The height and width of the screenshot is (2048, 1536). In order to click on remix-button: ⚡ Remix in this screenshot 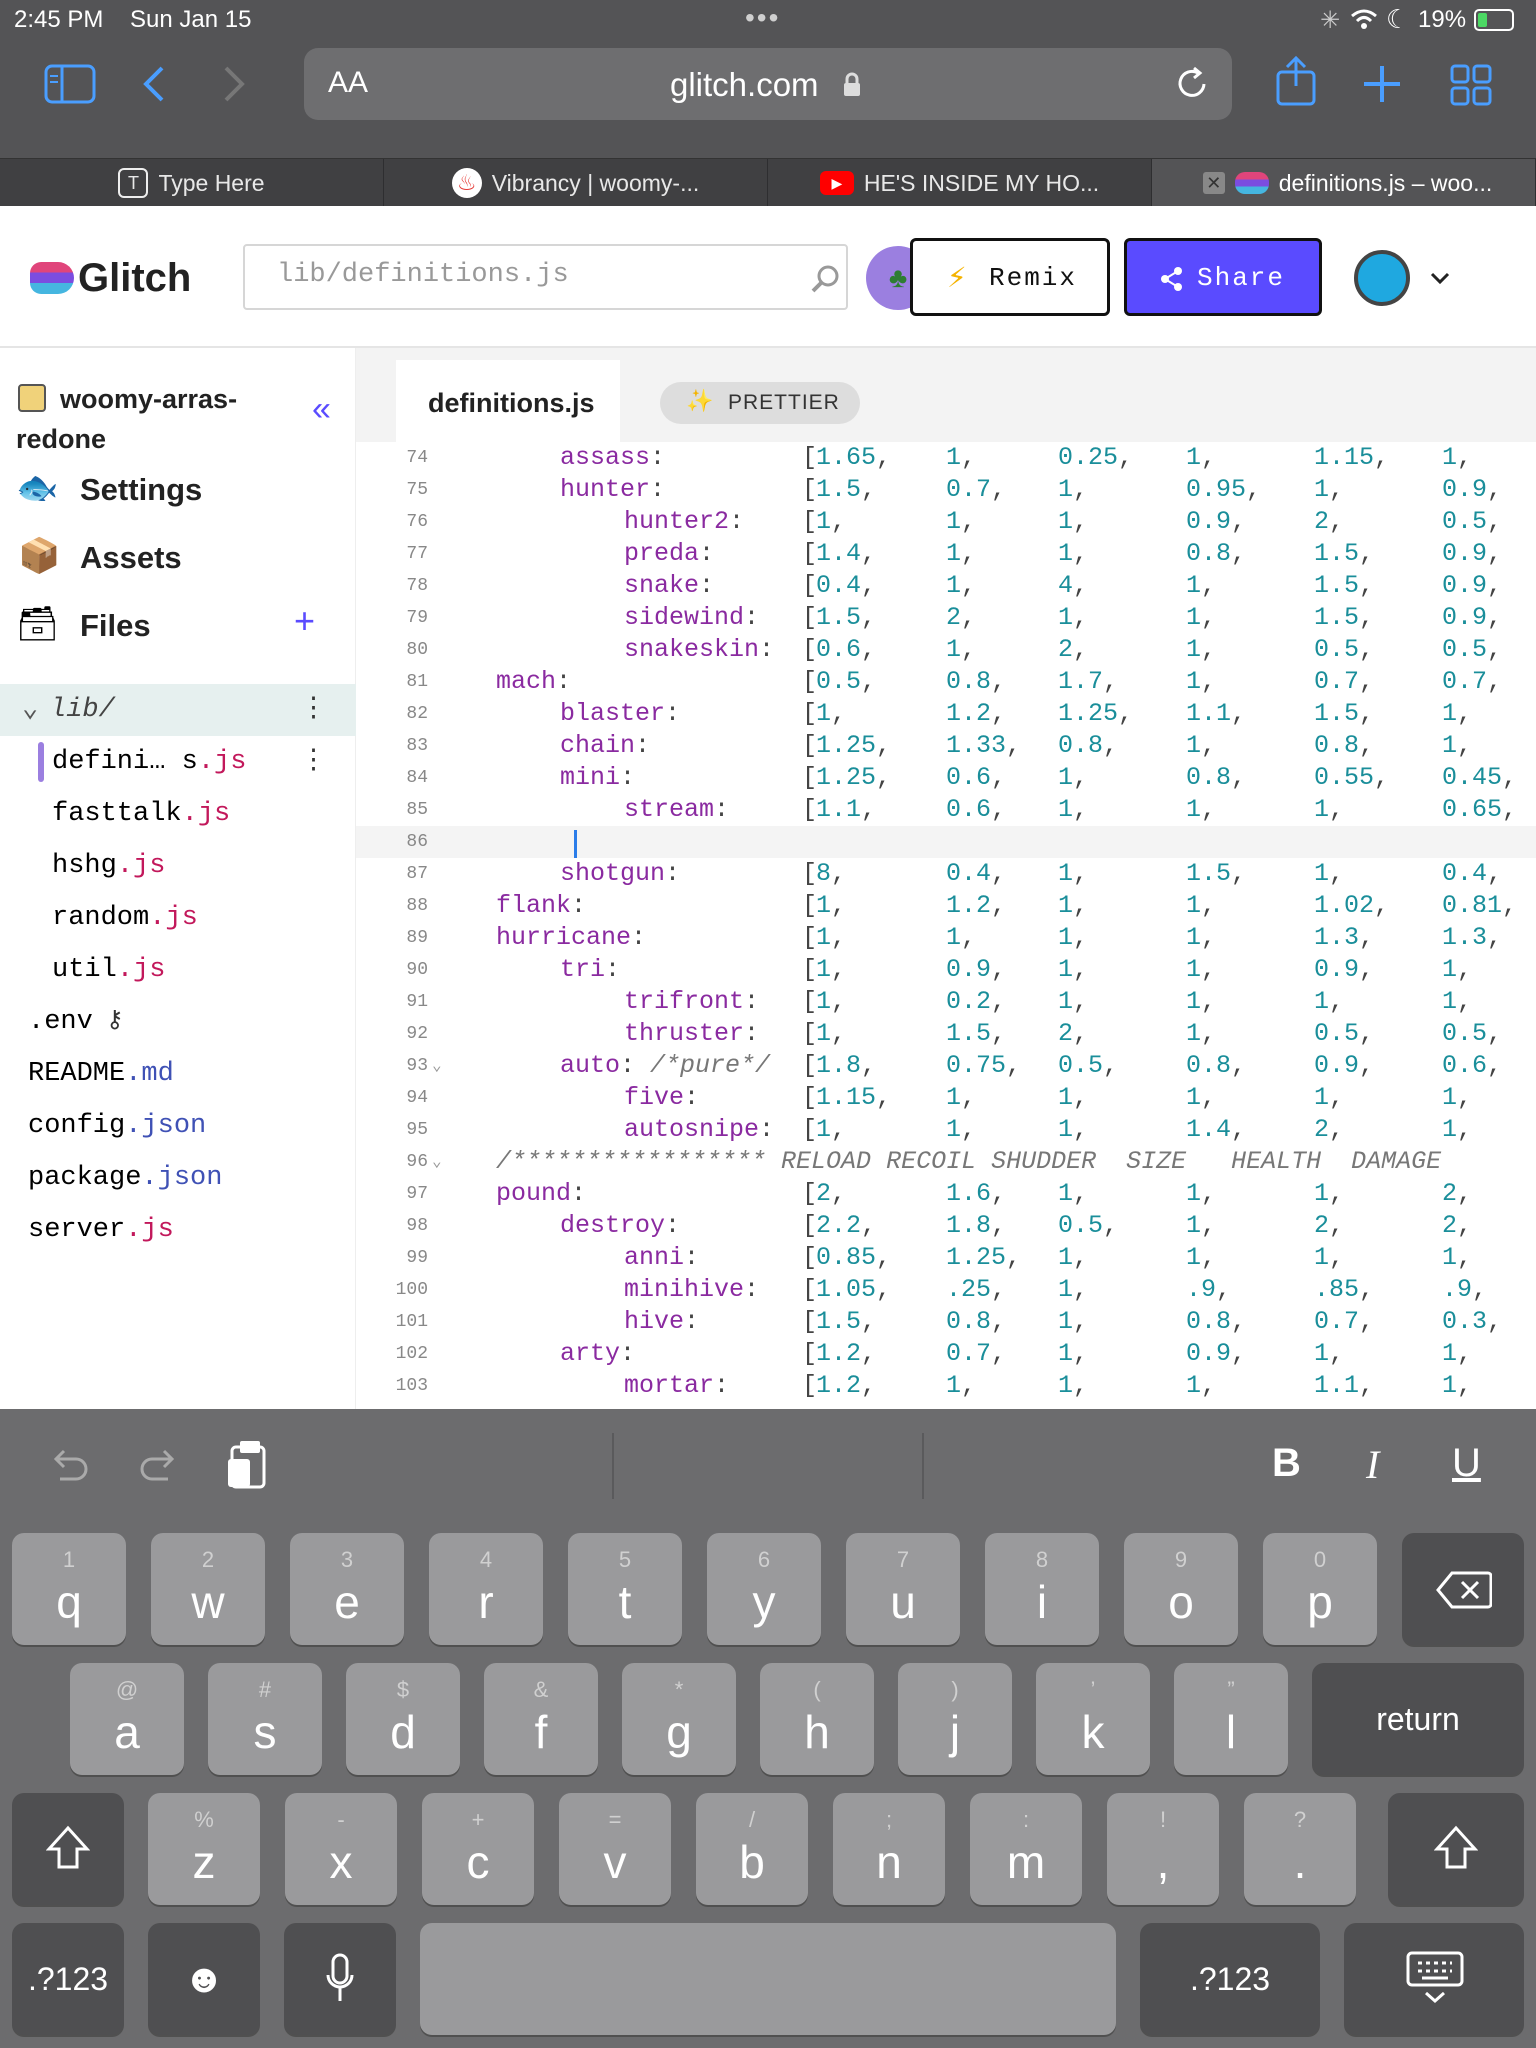, I will do `click(1010, 277)`.